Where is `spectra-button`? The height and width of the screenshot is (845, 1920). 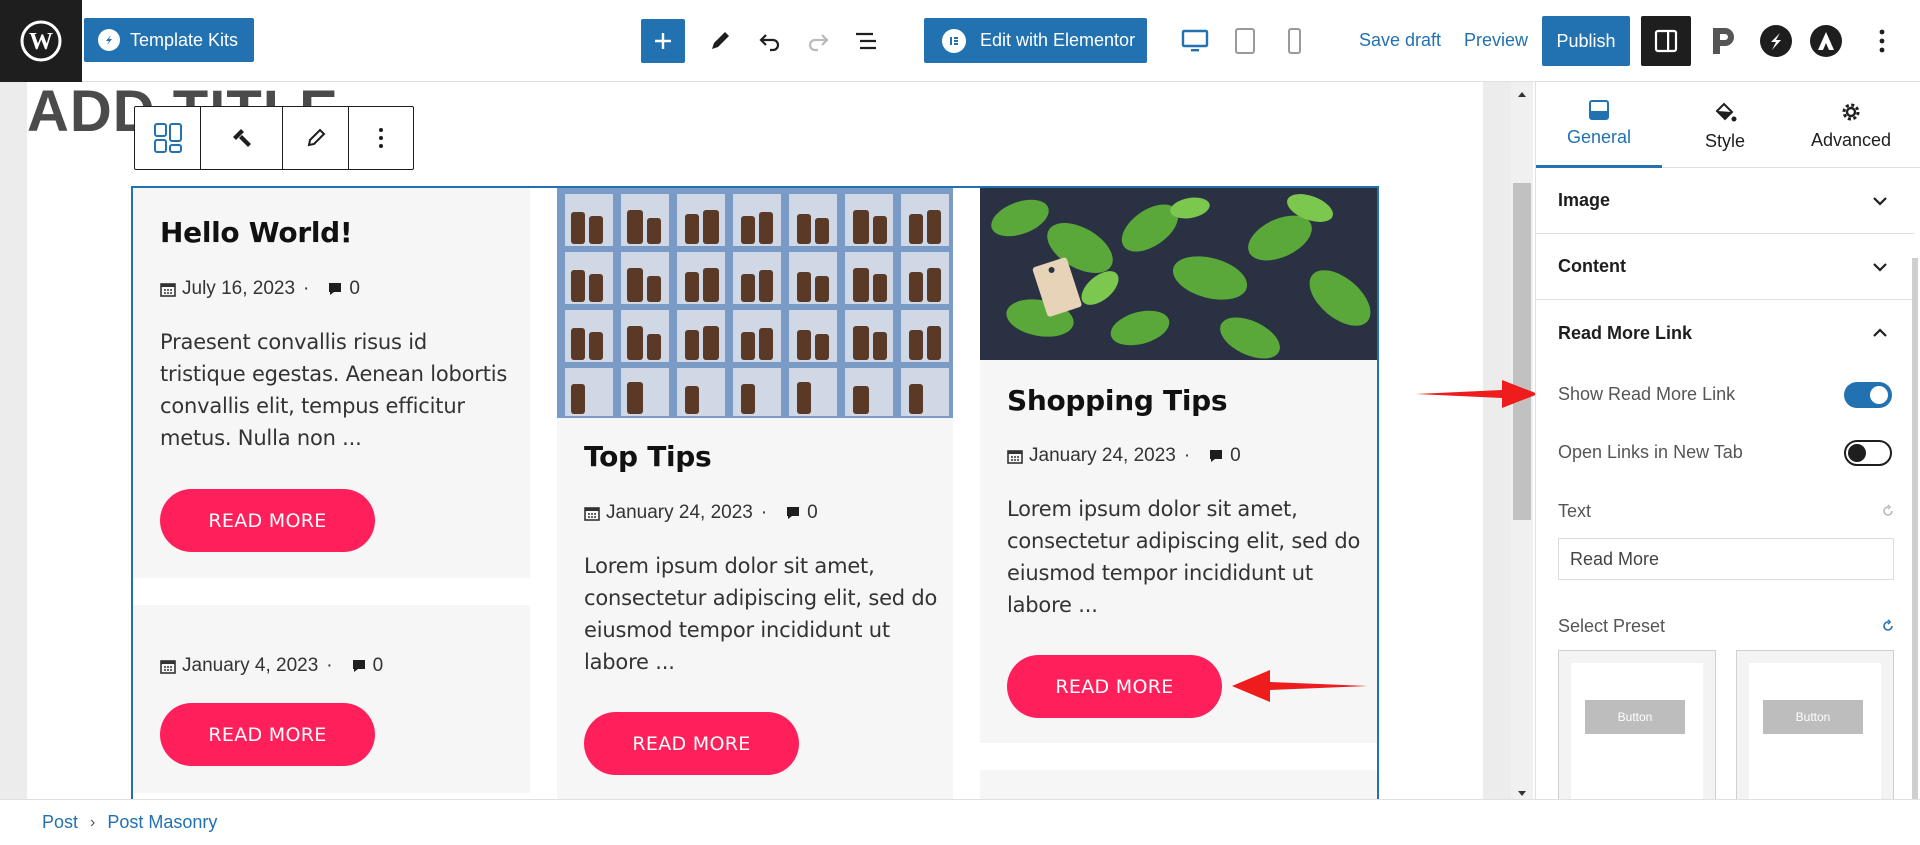 spectra-button is located at coordinates (1776, 41).